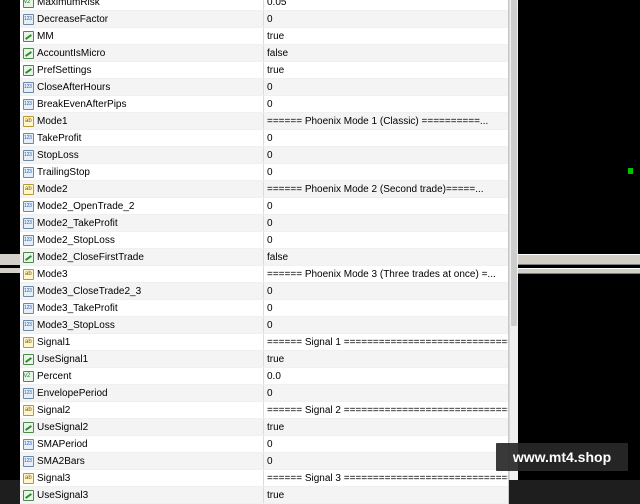 This screenshot has height=504, width=640. What do you see at coordinates (63, 359) in the screenshot?
I see `parameter-name: UseSignal1` at bounding box center [63, 359].